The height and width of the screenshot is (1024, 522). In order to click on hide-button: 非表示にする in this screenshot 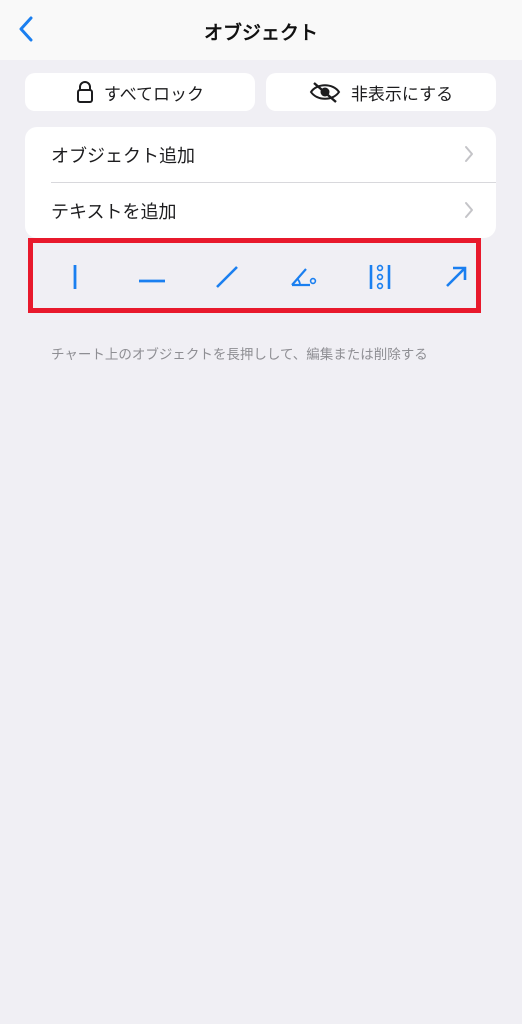, I will do `click(381, 92)`.